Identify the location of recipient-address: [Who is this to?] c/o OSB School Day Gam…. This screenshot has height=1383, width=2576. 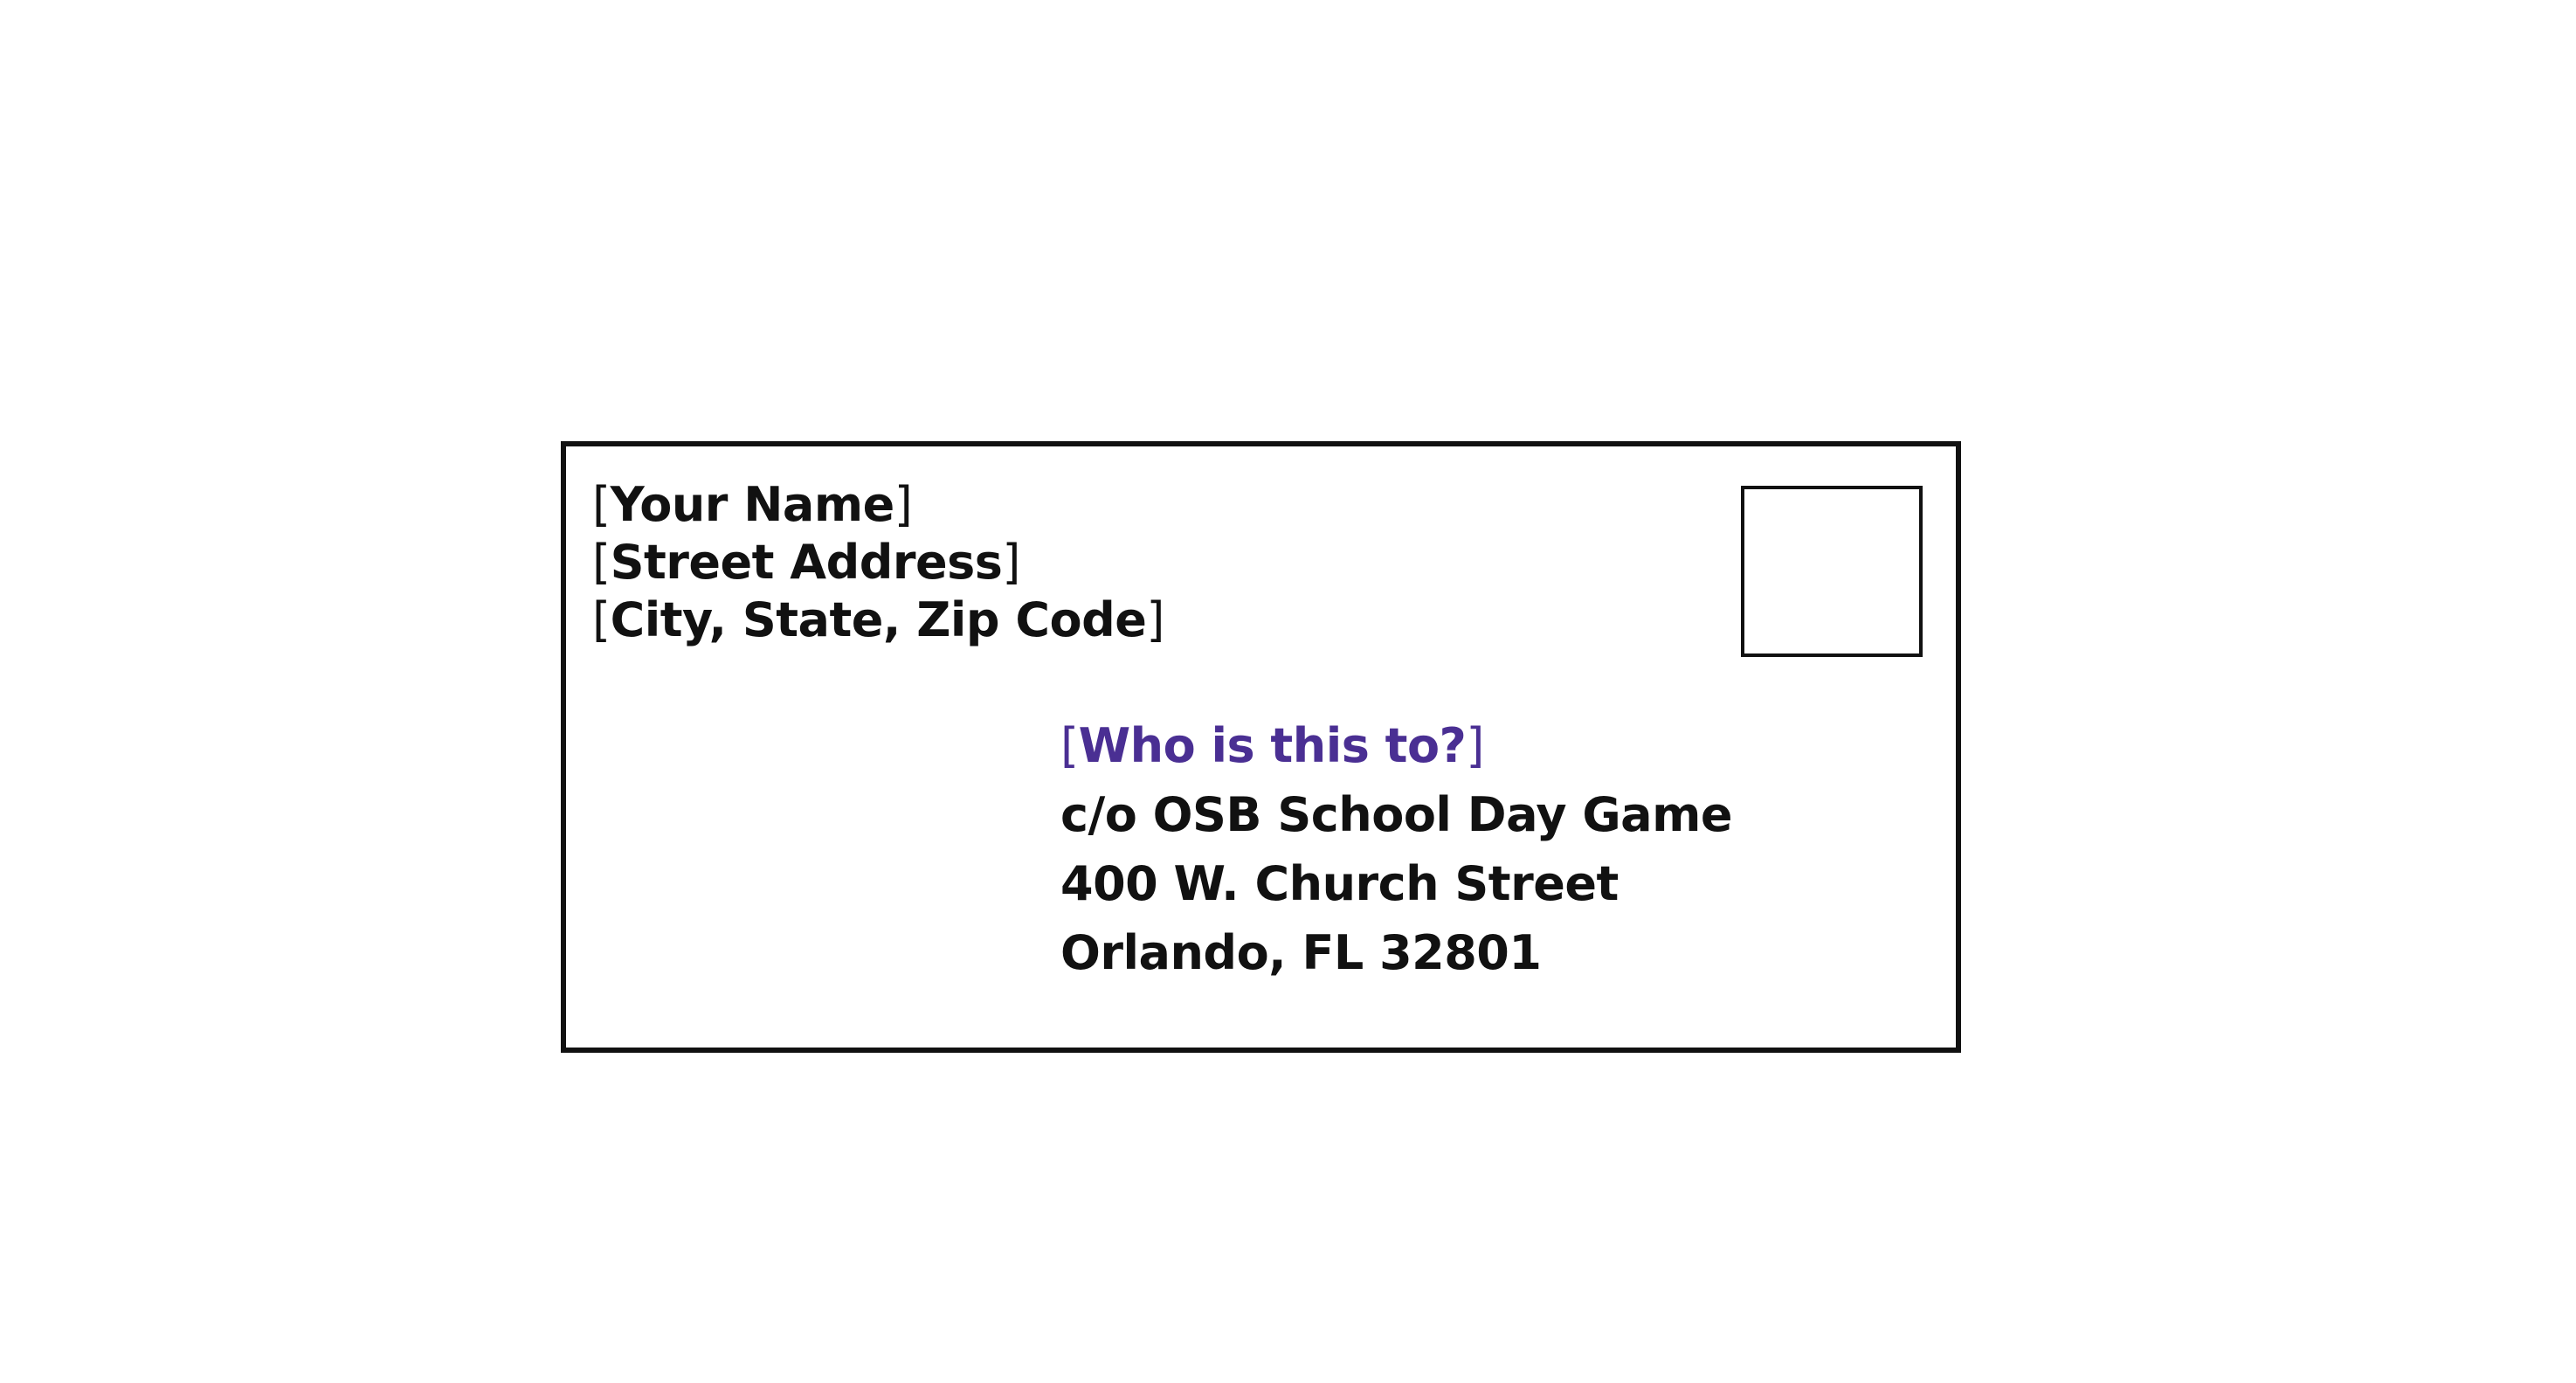
(1396, 849).